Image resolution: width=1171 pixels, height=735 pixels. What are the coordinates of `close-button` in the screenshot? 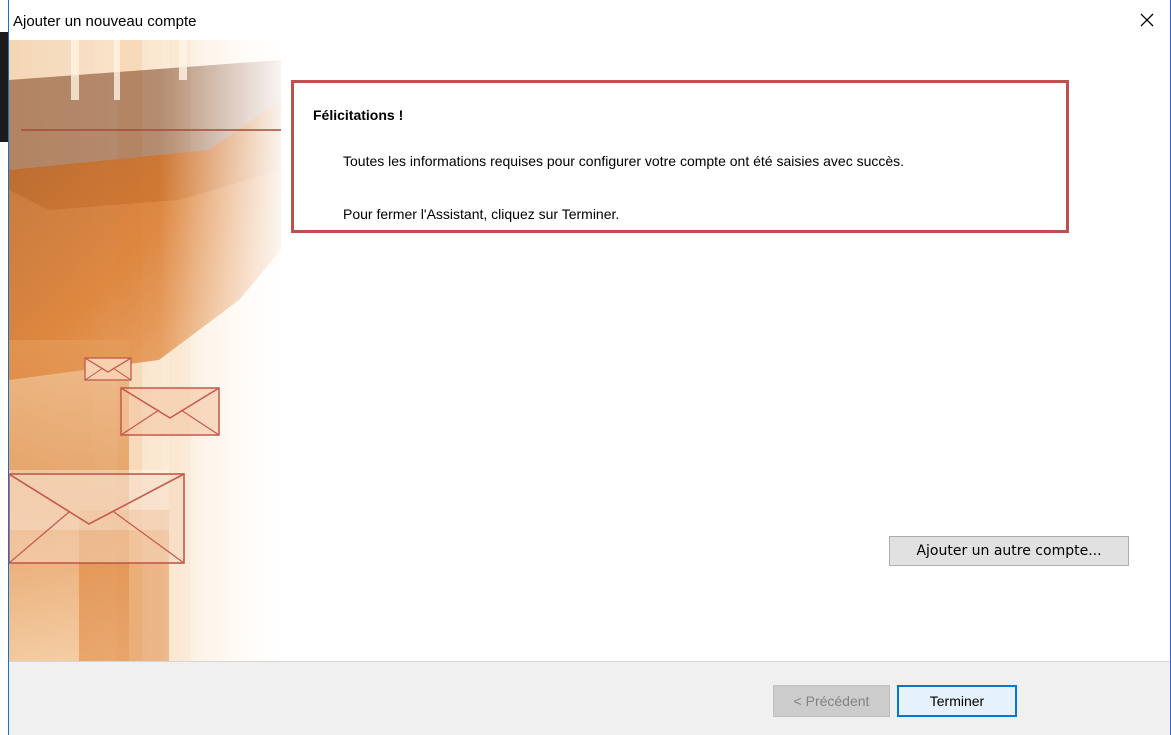 It's located at (1147, 20).